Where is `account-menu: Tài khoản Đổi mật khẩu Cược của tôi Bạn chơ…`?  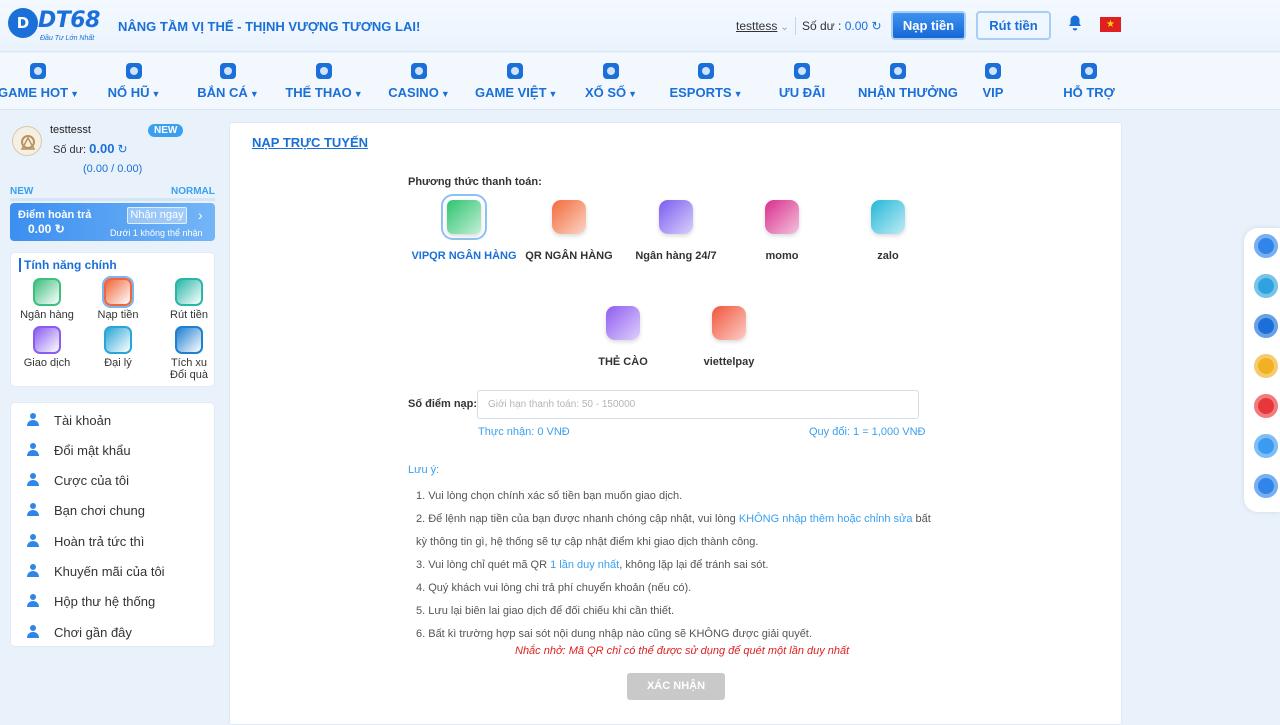 account-menu: Tài khoản Đổi mật khẩu Cược của tôi Bạn chơ… is located at coordinates (112, 524).